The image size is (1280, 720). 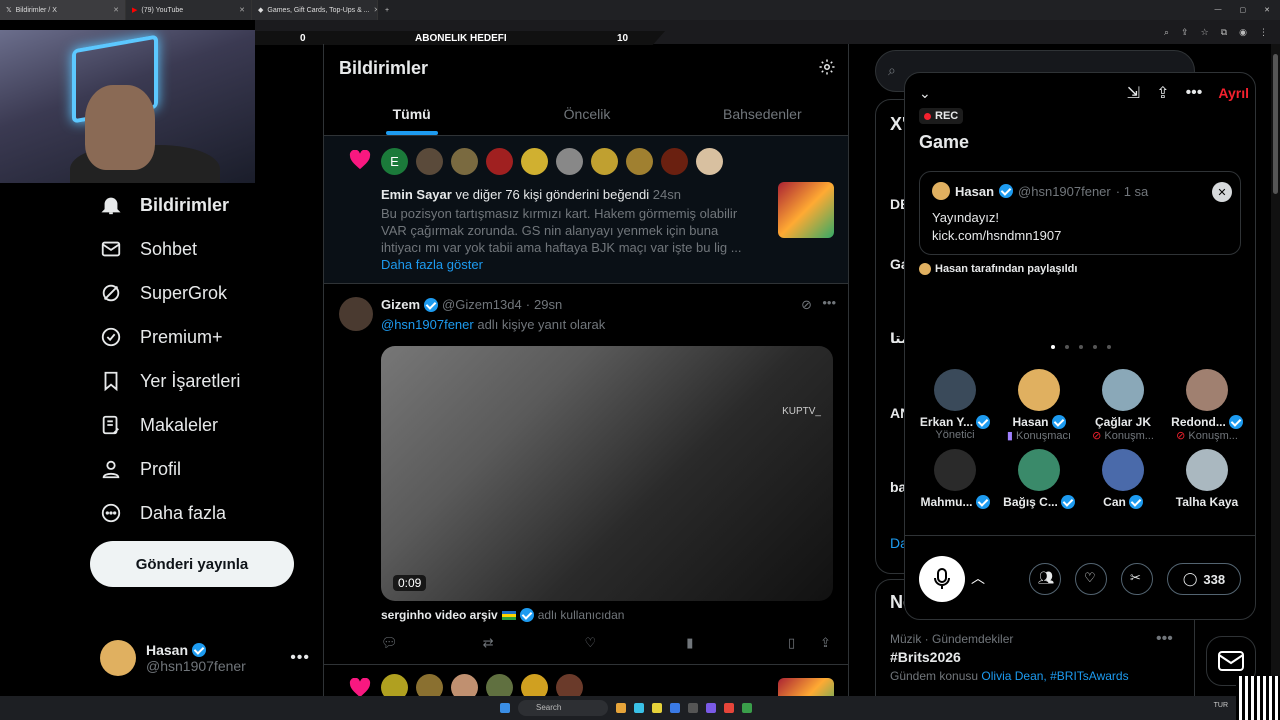 I want to click on close-icon: ✕, so click(x=1222, y=192).